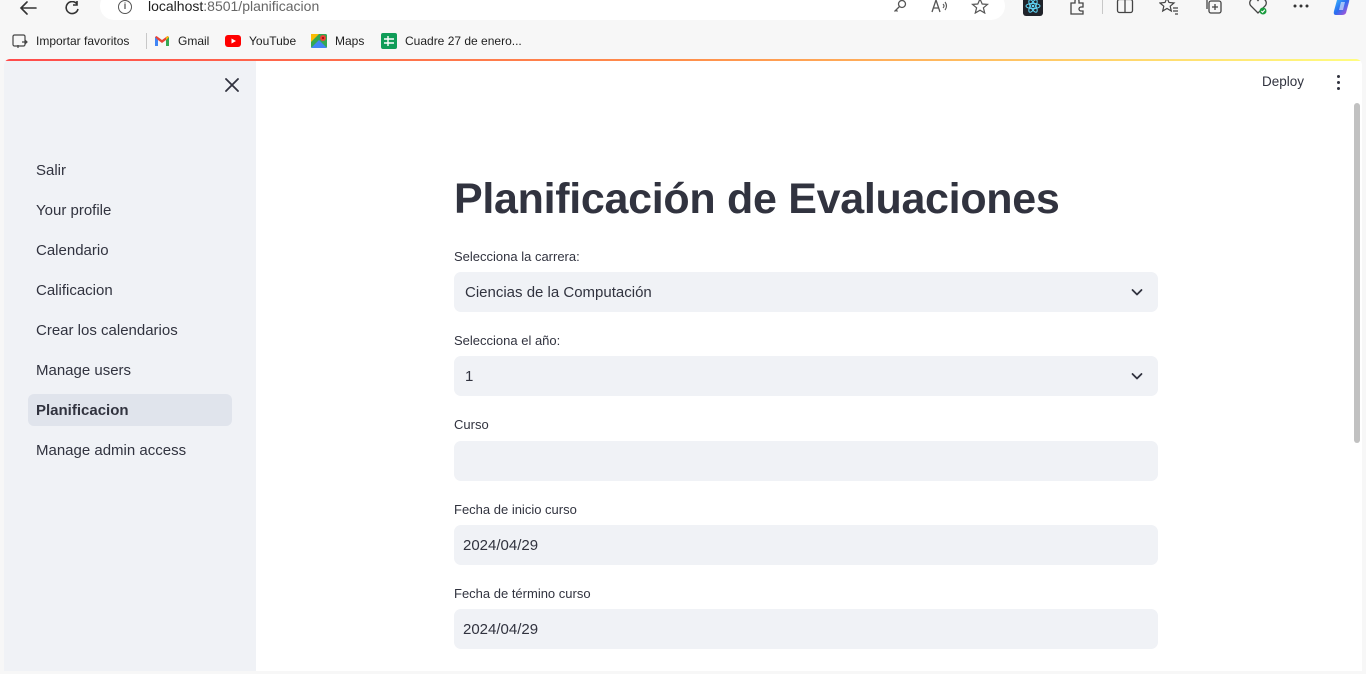 The height and width of the screenshot is (674, 1366). Describe the element at coordinates (806, 629) in the screenshot. I see `fecha-termino-input: 2024/04/29` at that location.